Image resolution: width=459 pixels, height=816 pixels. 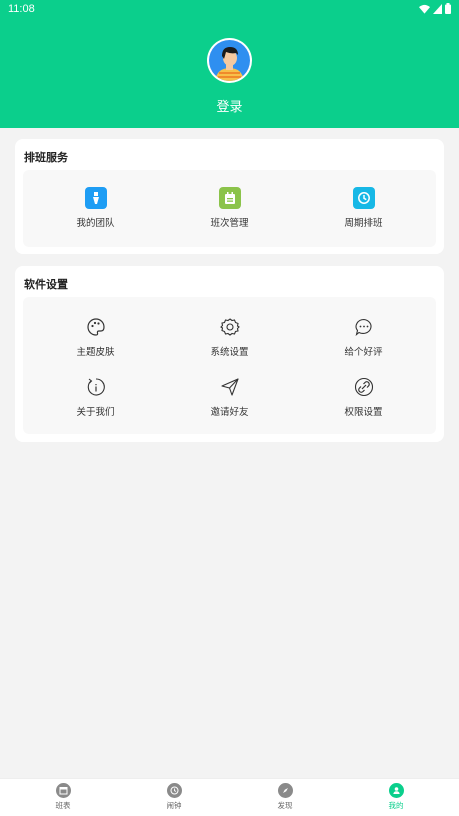 What do you see at coordinates (364, 327) in the screenshot?
I see `comment-icon` at bounding box center [364, 327].